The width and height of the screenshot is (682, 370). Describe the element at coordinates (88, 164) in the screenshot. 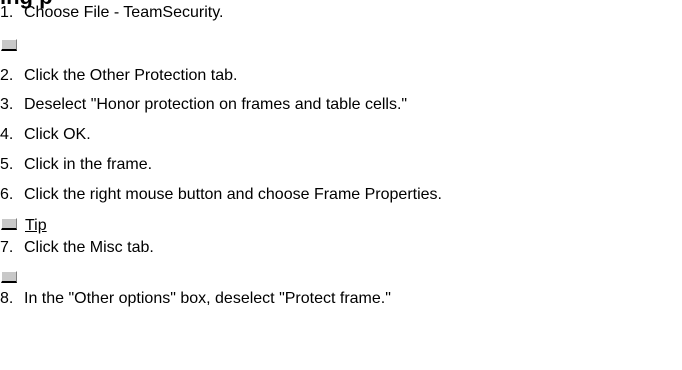

I see `step-text: Click in the frame.` at that location.